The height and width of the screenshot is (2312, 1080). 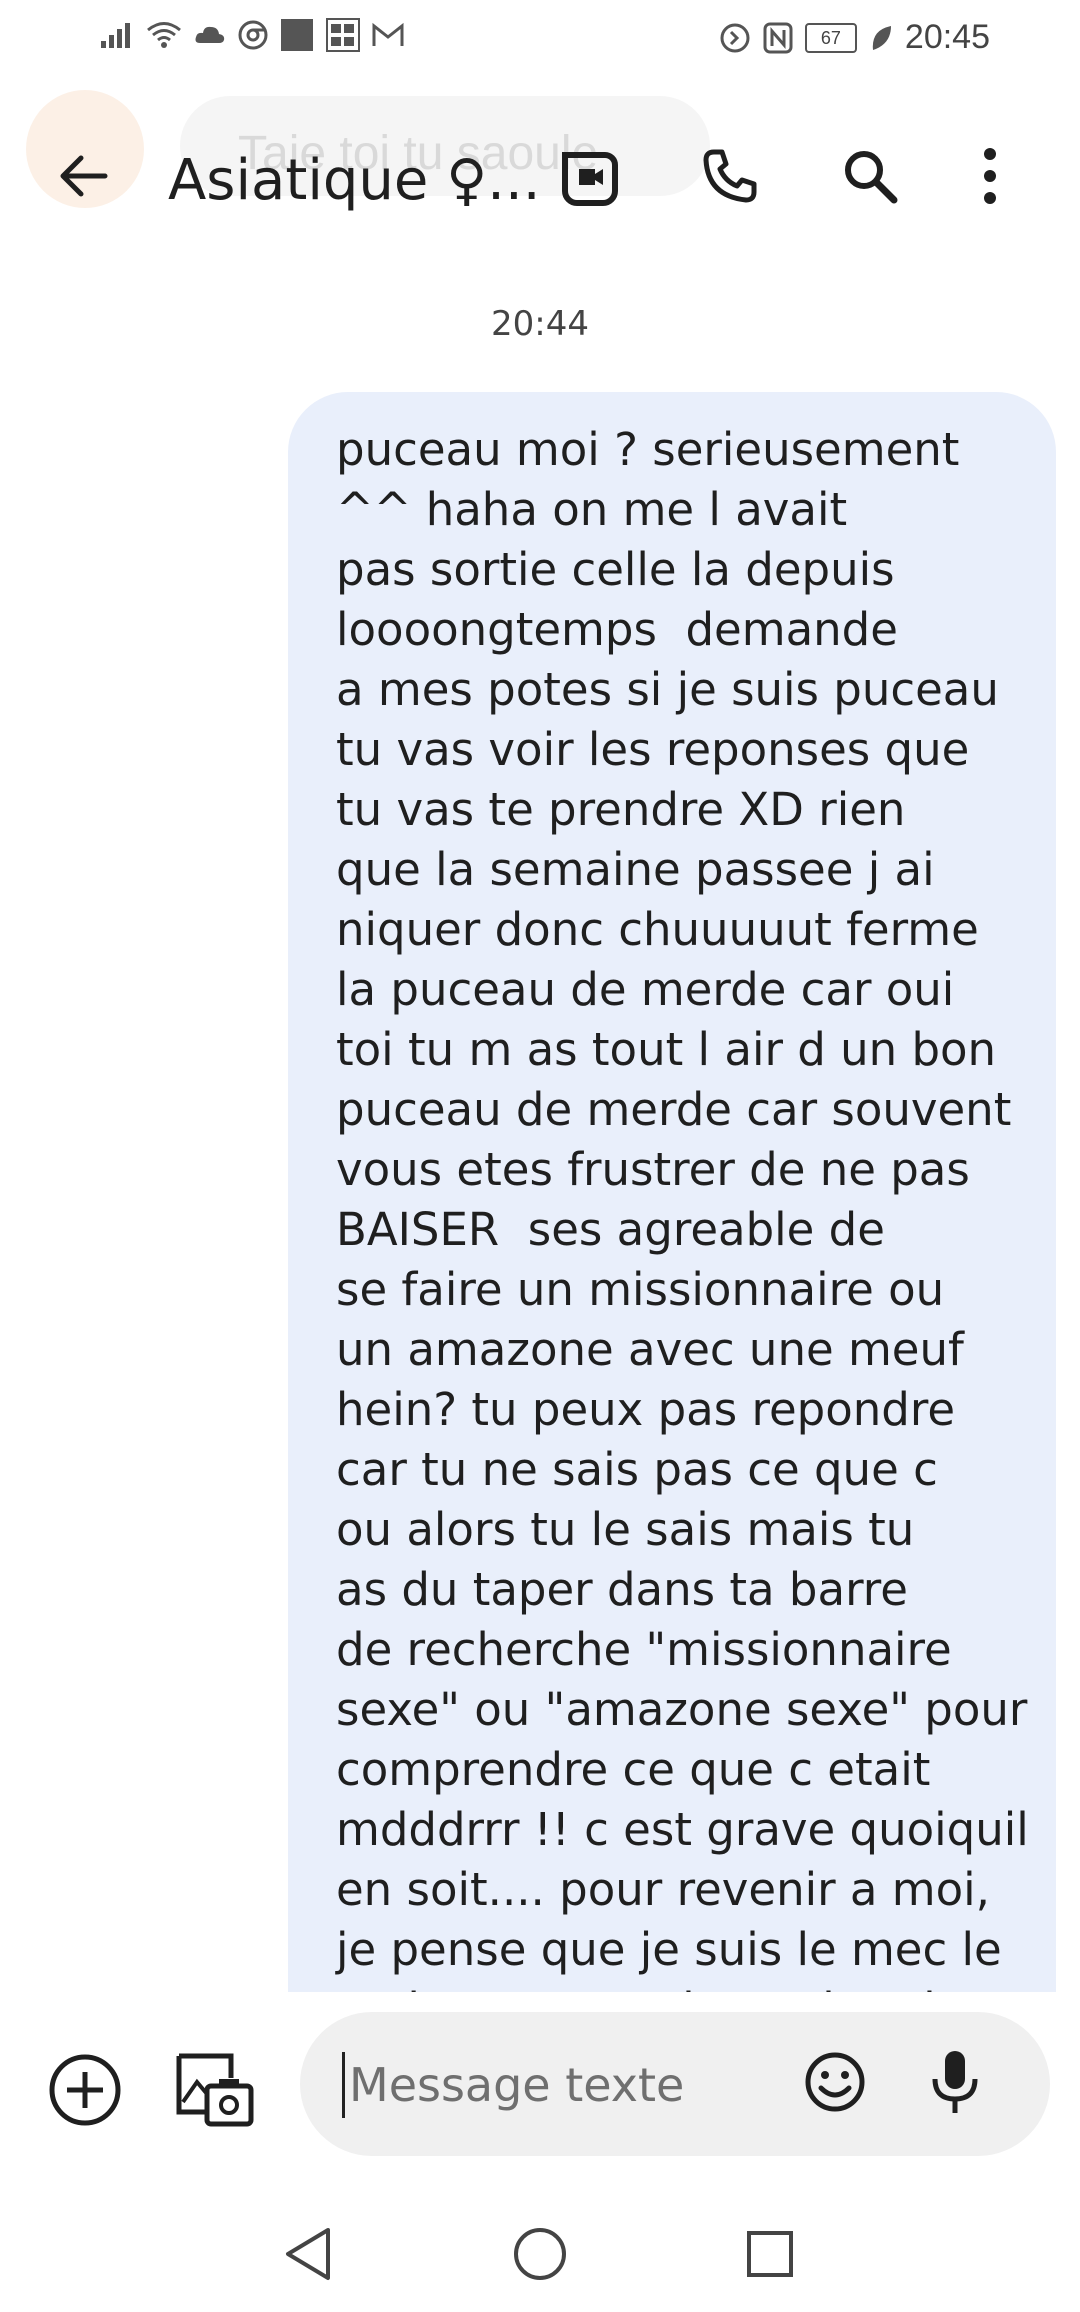 What do you see at coordinates (561, 2085) in the screenshot?
I see `message-input` at bounding box center [561, 2085].